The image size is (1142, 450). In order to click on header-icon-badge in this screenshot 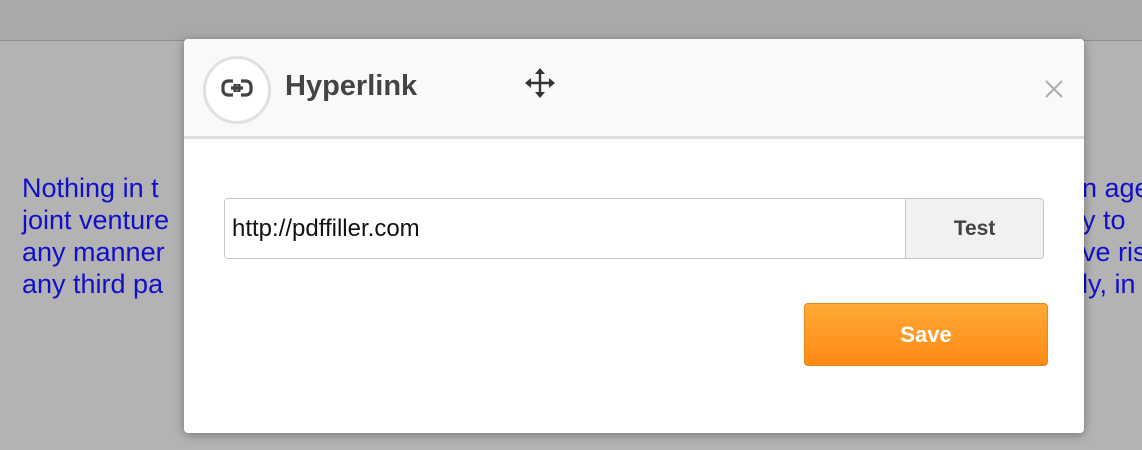, I will do `click(237, 90)`.